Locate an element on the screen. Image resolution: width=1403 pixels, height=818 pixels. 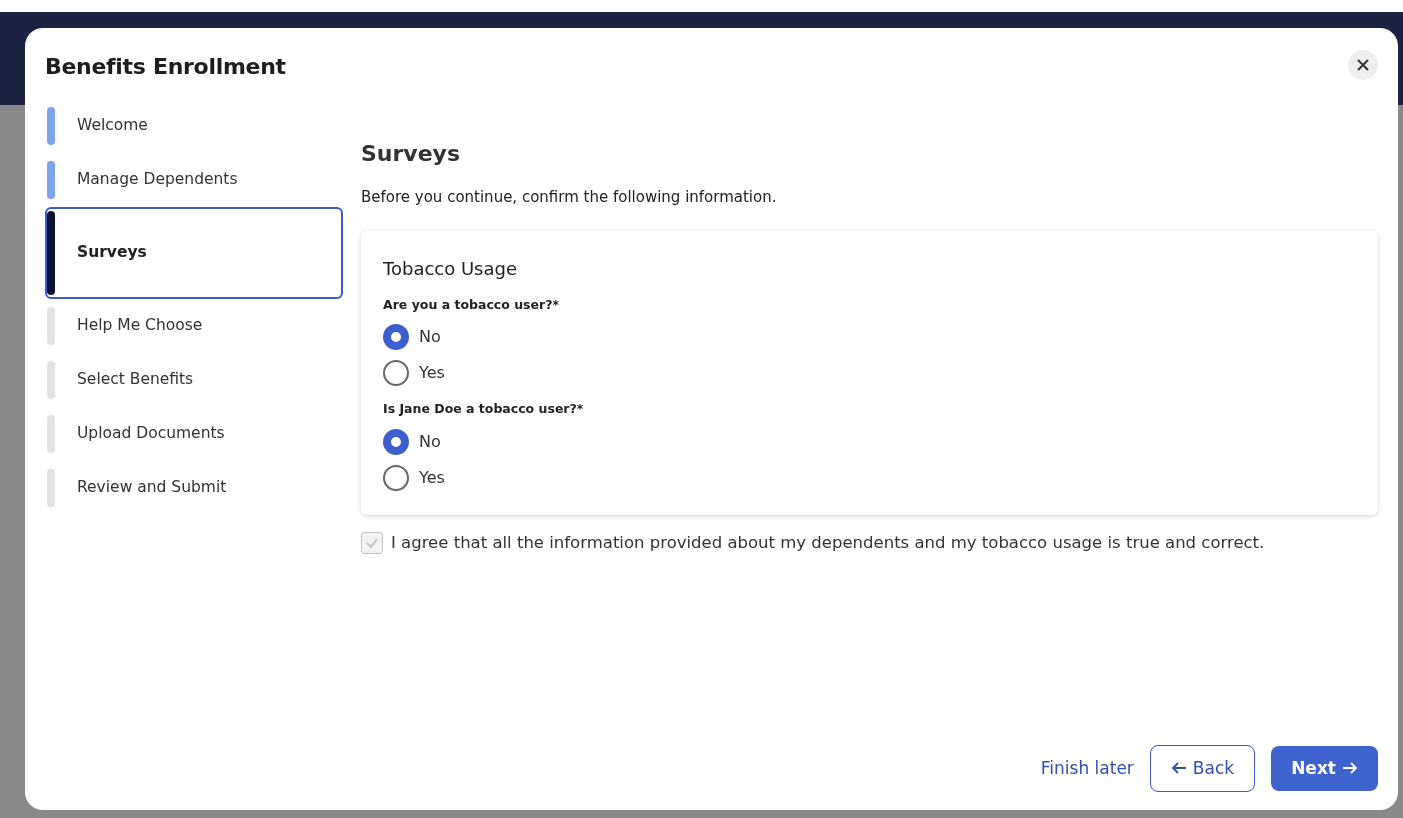
checkmark-icon is located at coordinates (372, 543).